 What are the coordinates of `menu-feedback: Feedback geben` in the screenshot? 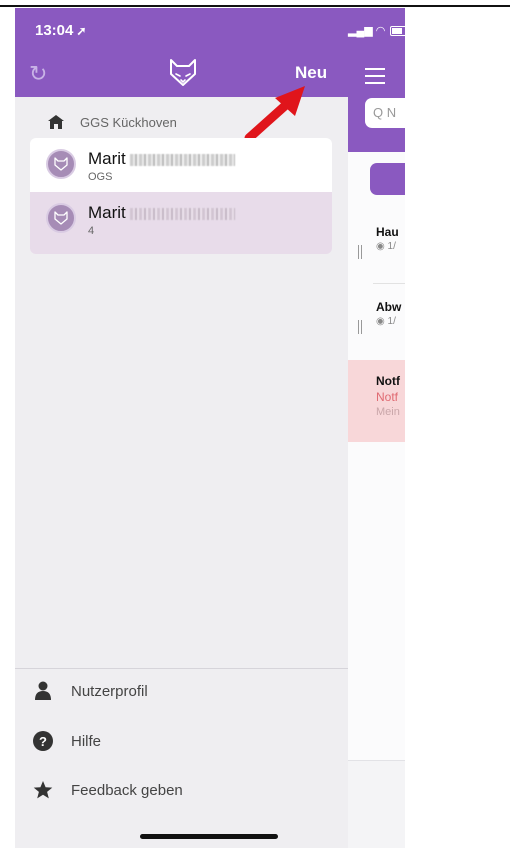 It's located at (108, 790).